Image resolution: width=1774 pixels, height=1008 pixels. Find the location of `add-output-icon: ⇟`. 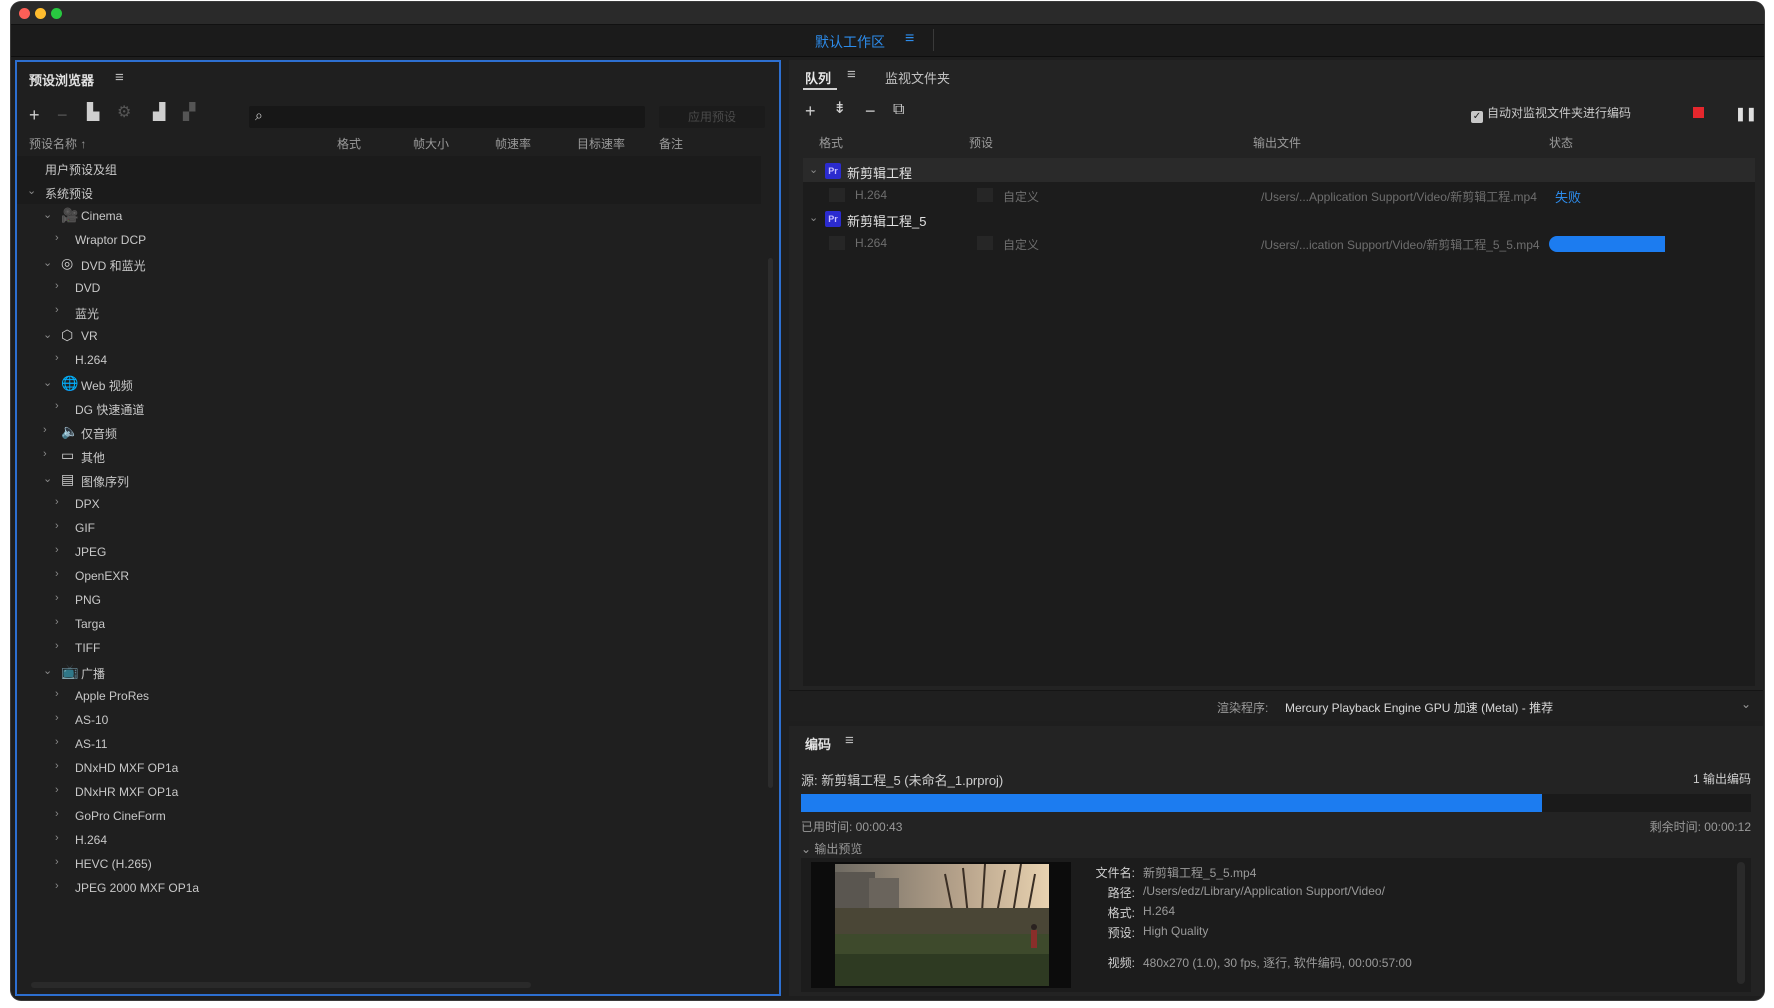

add-output-icon: ⇟ is located at coordinates (839, 109).